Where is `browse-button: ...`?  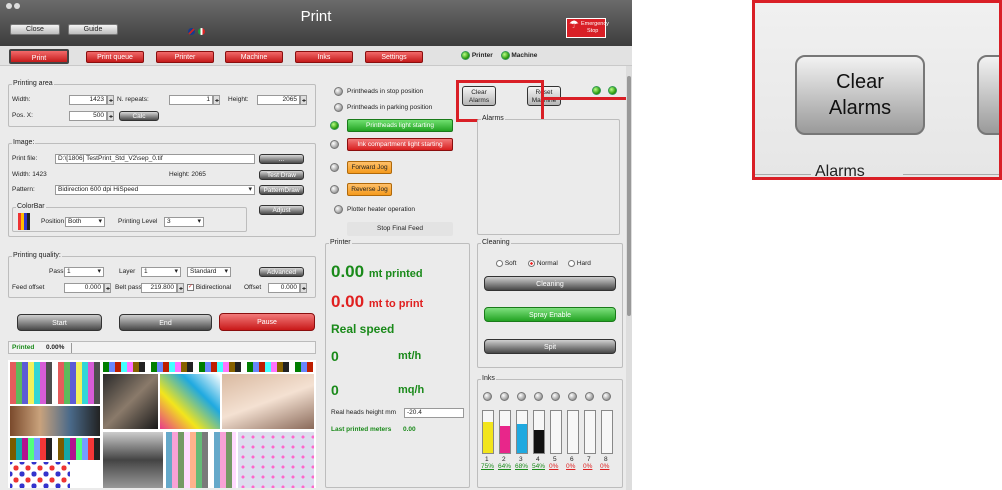 browse-button: ... is located at coordinates (281, 159).